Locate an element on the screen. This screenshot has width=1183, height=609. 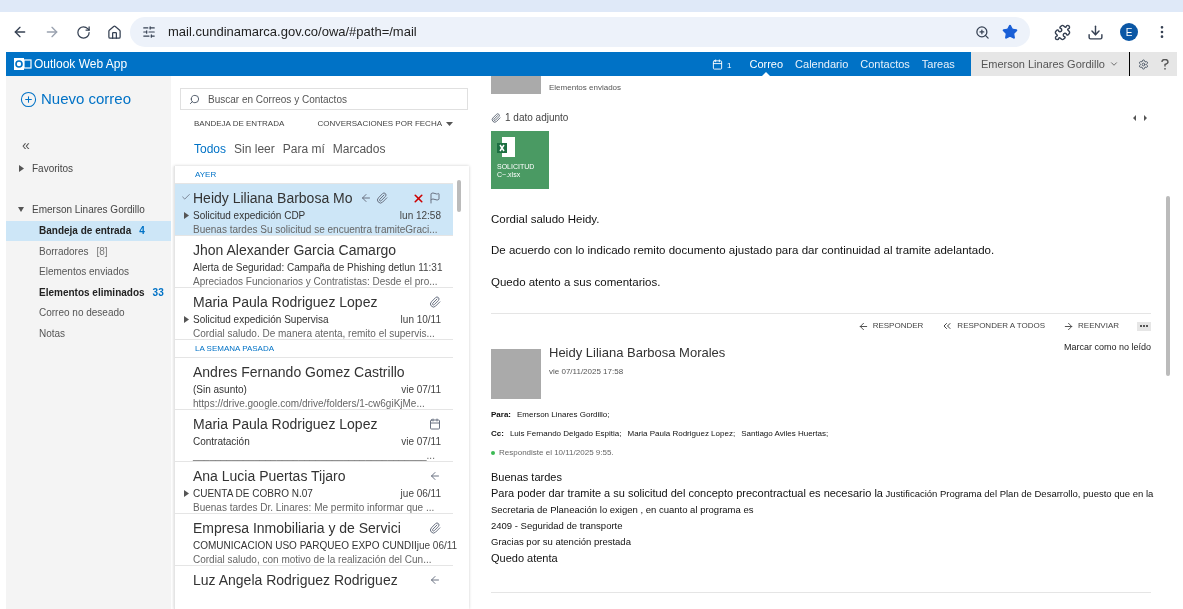
site-settings-icon is located at coordinates (149, 32).